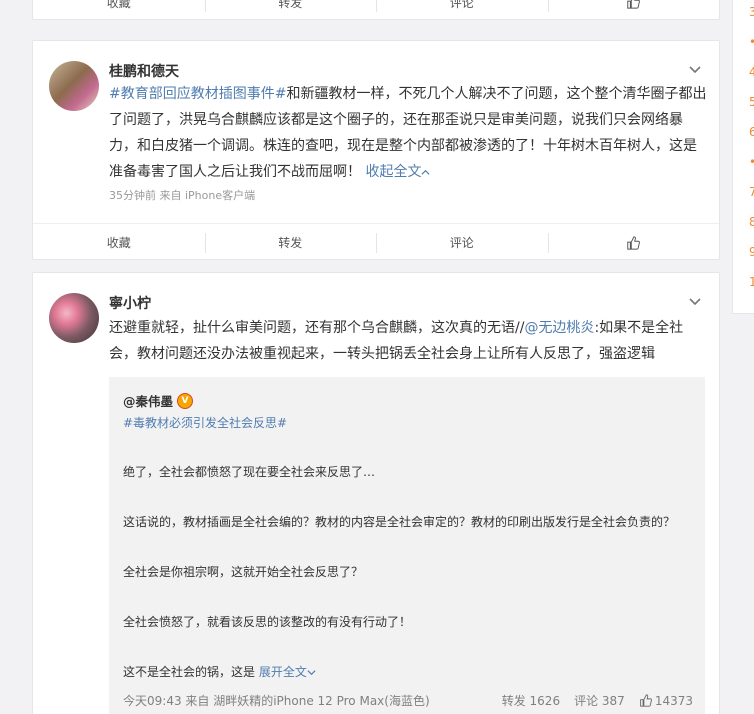 The image size is (754, 714). I want to click on collapse-label: 收起全文, so click(393, 172).